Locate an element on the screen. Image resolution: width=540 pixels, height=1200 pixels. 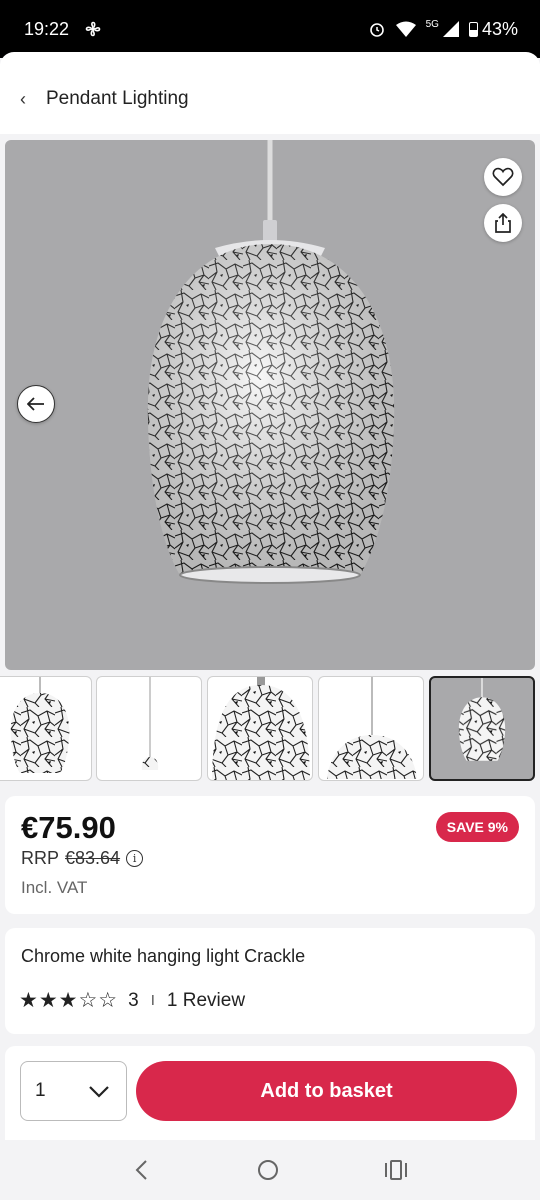
favourite-button is located at coordinates (503, 177).